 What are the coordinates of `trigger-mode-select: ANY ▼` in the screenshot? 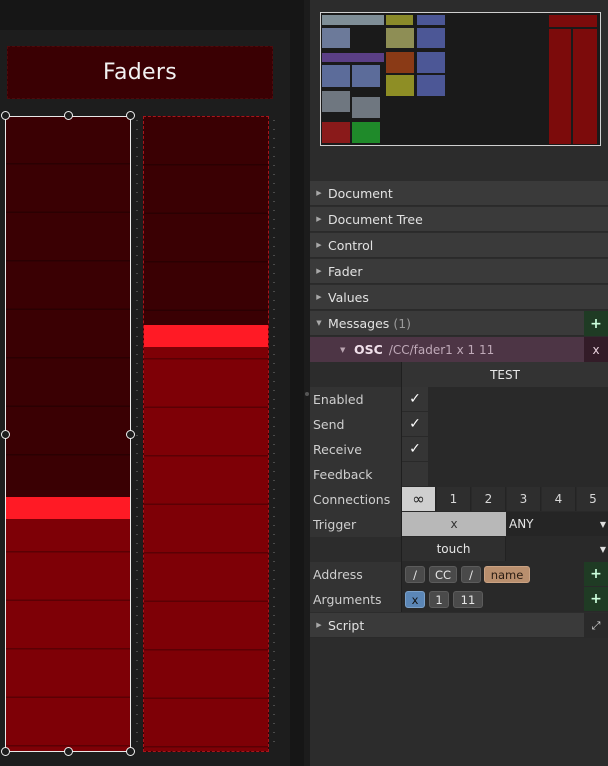 It's located at (557, 524).